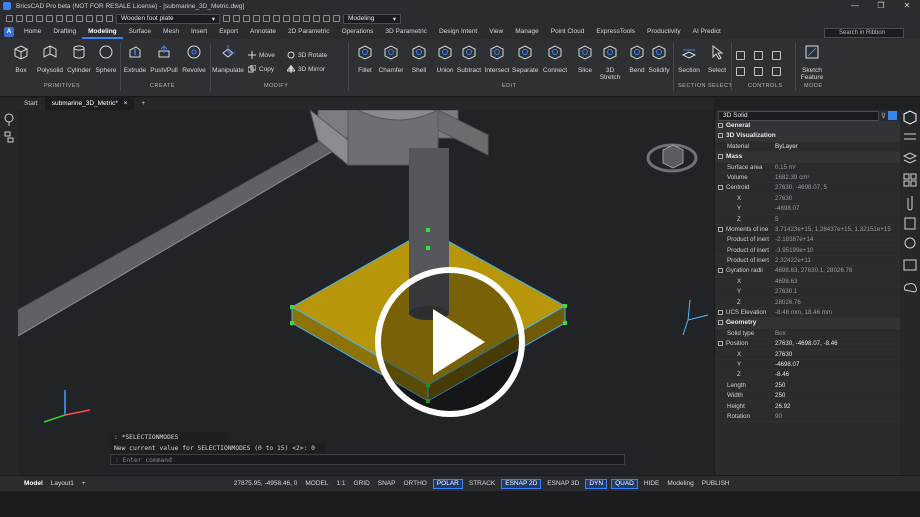 The height and width of the screenshot is (517, 920). I want to click on save-as-icon, so click(39, 18).